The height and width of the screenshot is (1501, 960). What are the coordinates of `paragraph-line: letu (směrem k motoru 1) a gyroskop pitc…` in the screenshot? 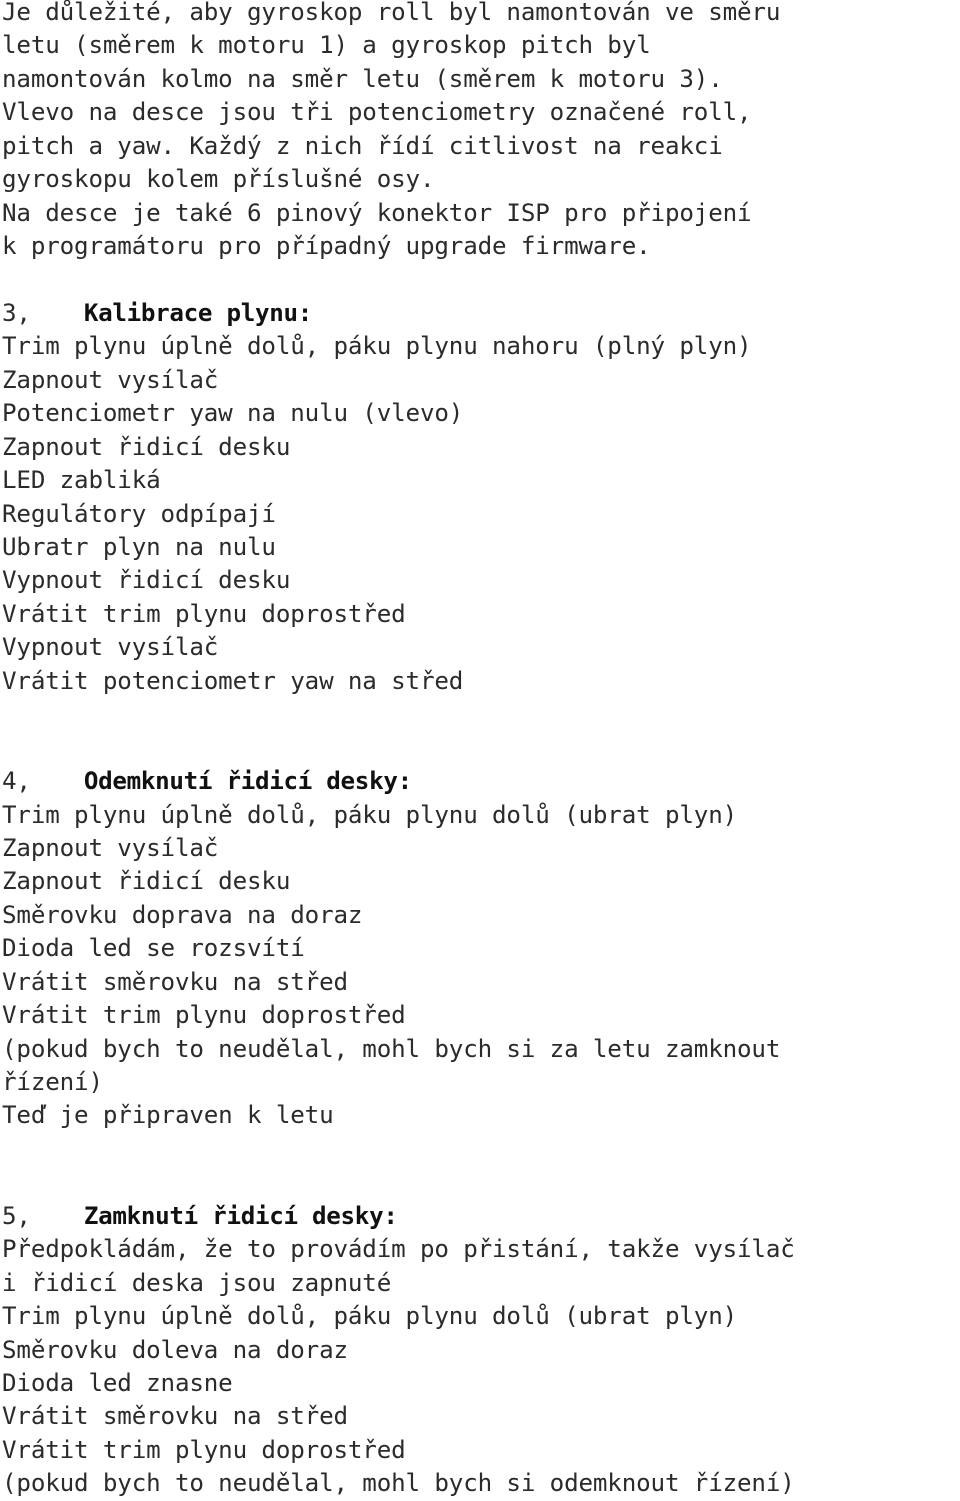 It's located at (326, 45).